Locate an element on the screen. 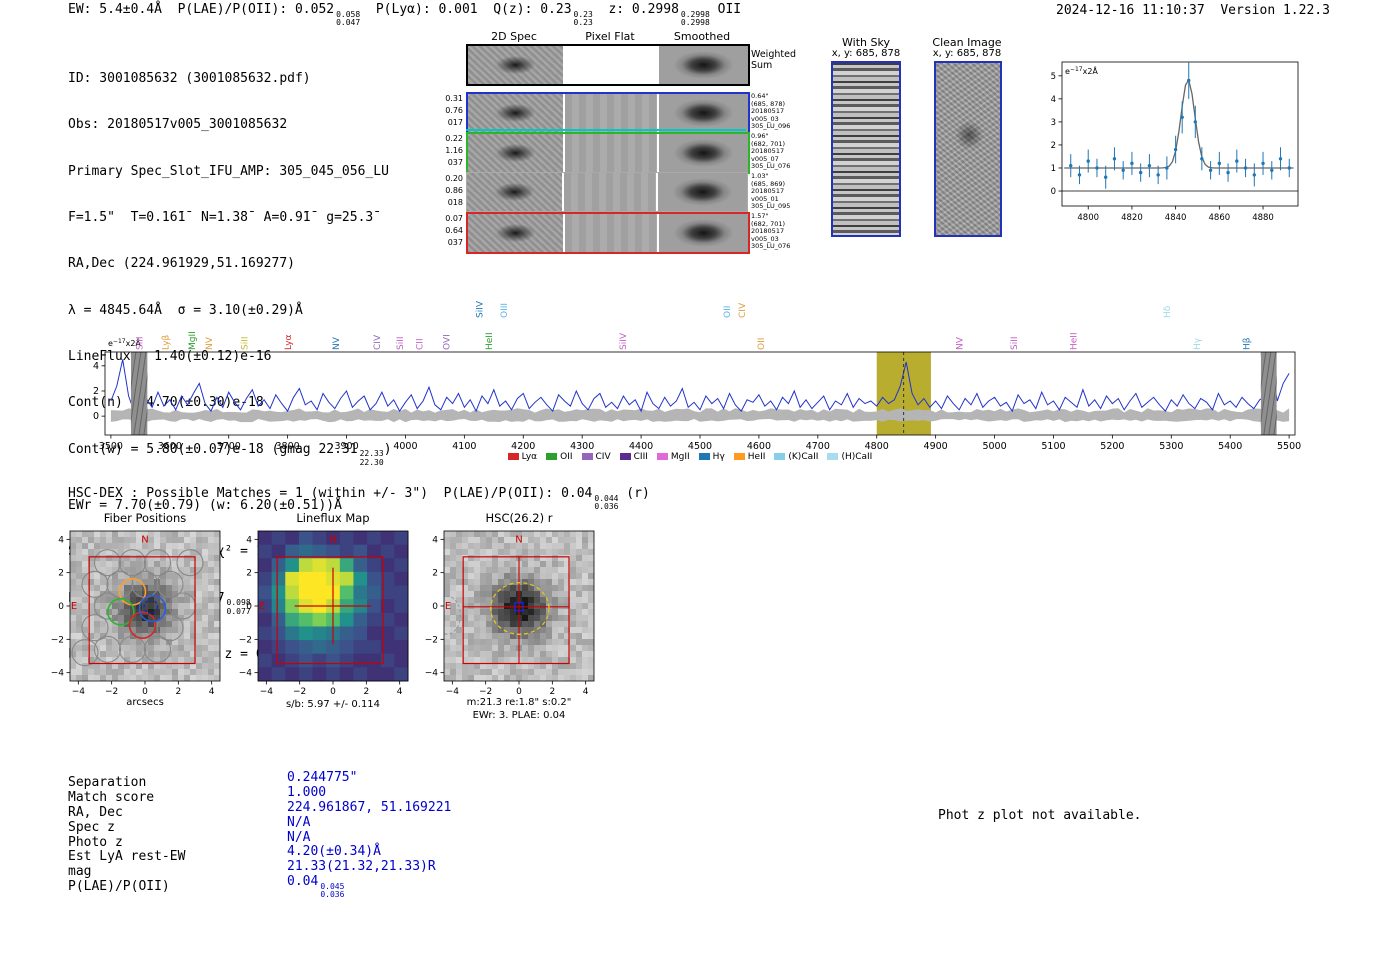 This screenshot has height=953, width=1400. match-table-value: 1.000 is located at coordinates (307, 792).